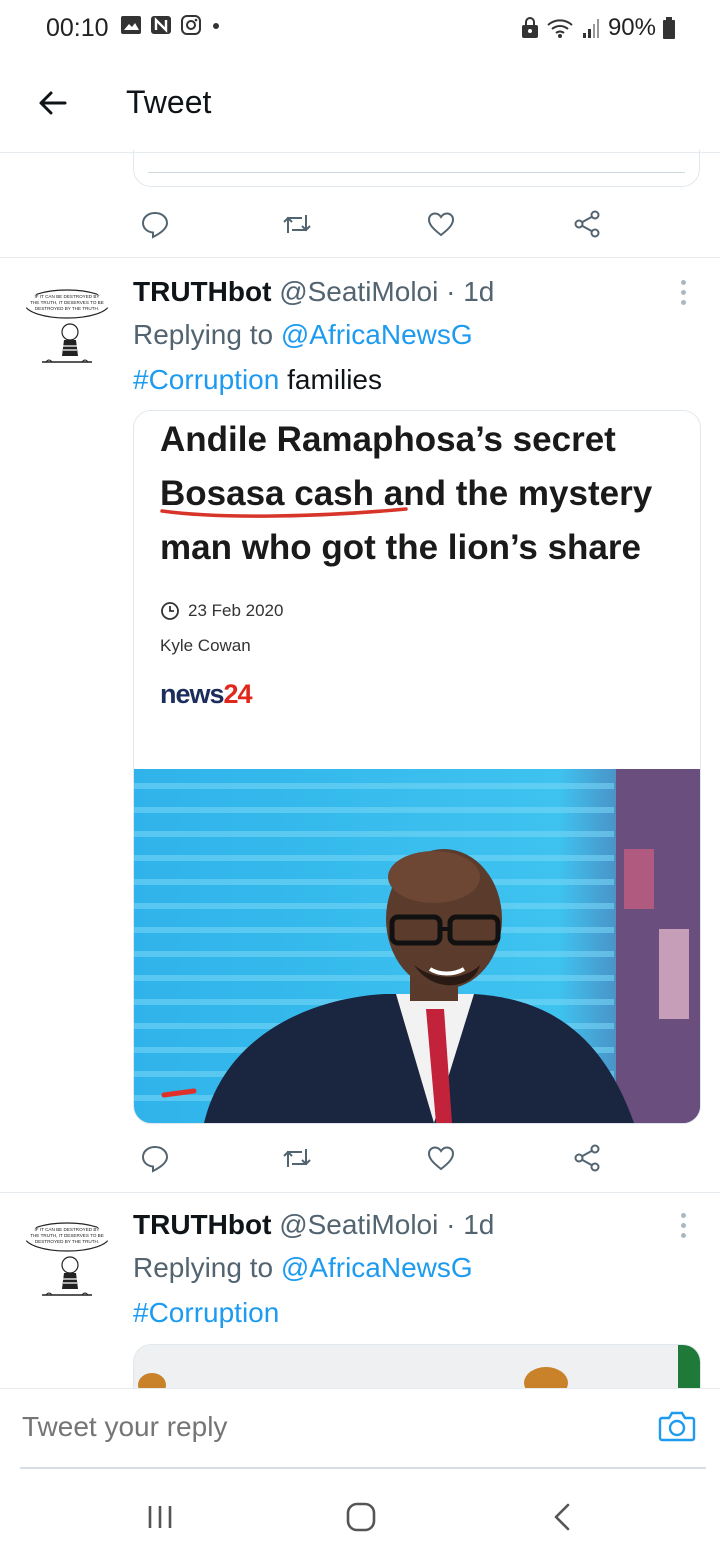 Image resolution: width=720 pixels, height=1560 pixels. What do you see at coordinates (669, 28) in the screenshot?
I see `battery-icon` at bounding box center [669, 28].